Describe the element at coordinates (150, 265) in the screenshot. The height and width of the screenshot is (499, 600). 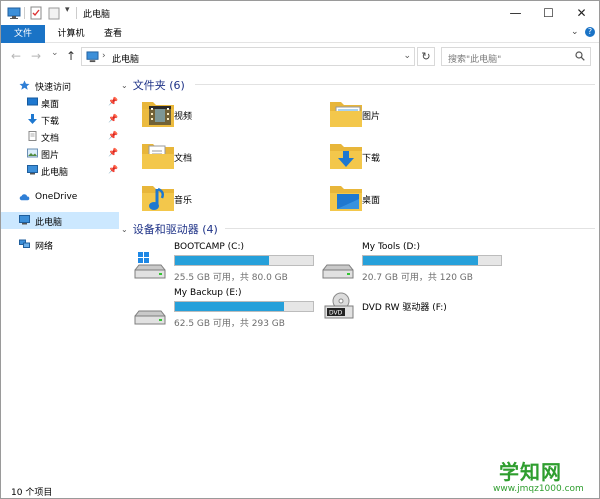
I see `windows-drive-icon` at that location.